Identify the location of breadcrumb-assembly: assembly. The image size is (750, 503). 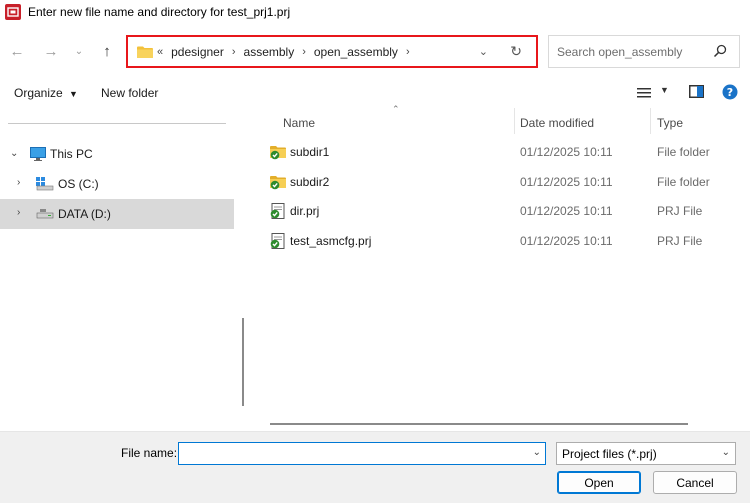
(269, 52).